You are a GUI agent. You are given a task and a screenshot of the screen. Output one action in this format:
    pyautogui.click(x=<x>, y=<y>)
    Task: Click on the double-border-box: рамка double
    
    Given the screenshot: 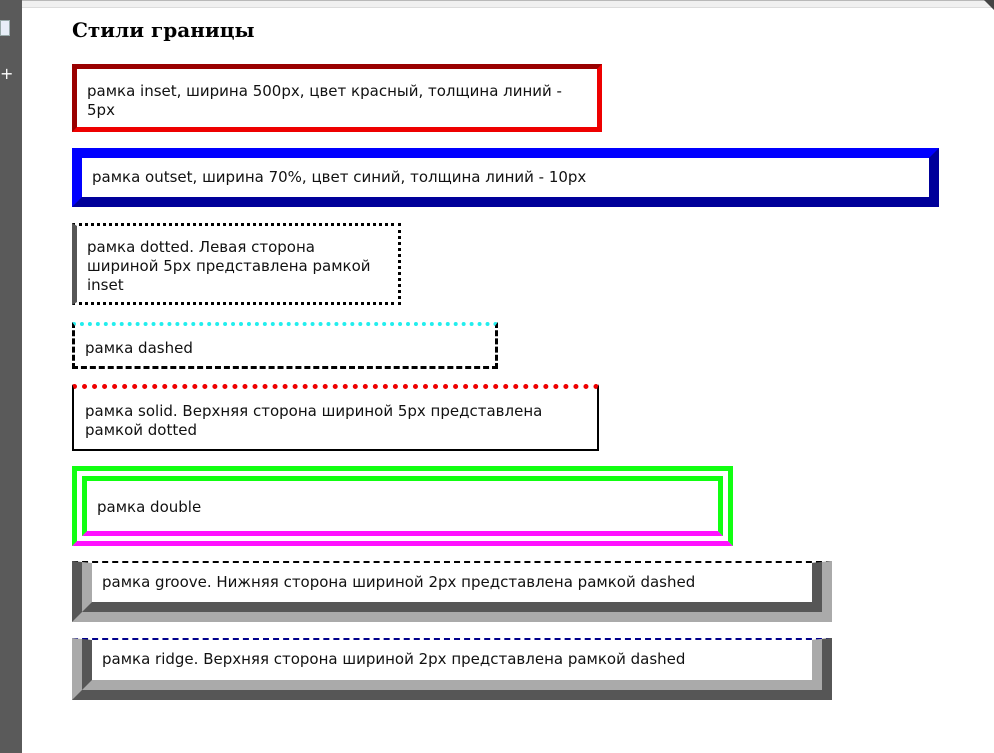 What is the action you would take?
    pyautogui.click(x=402, y=506)
    